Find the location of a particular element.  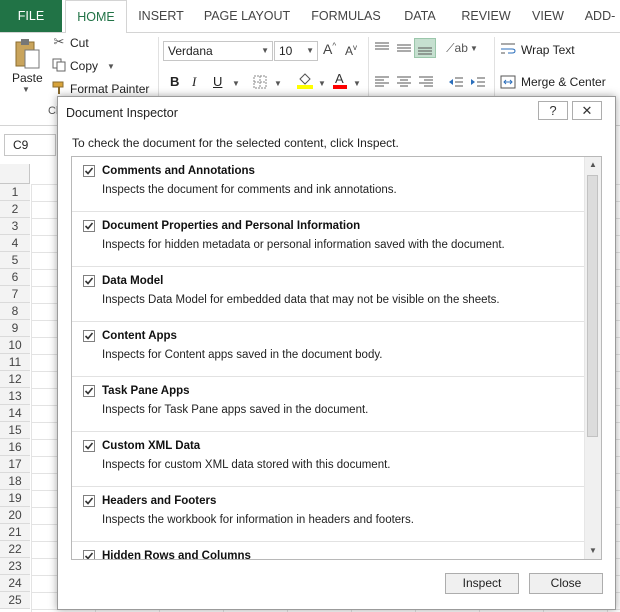

italic-button: I is located at coordinates (194, 82).